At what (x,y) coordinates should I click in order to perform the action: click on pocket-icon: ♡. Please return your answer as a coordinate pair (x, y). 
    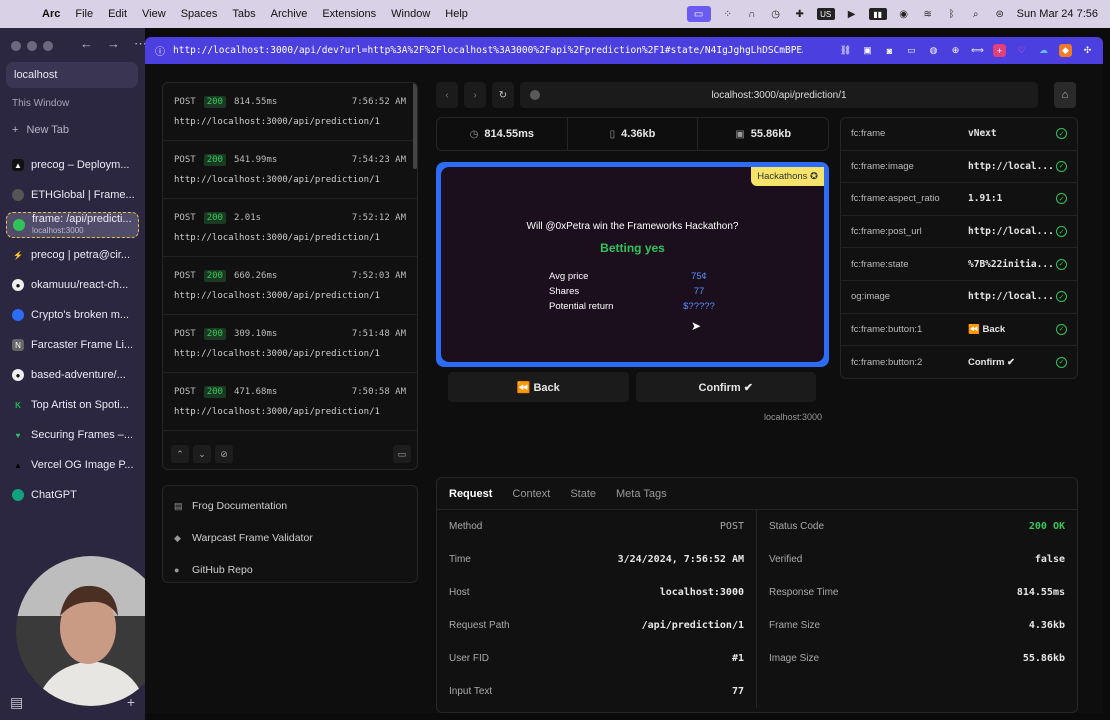
    Looking at the image, I should click on (1021, 50).